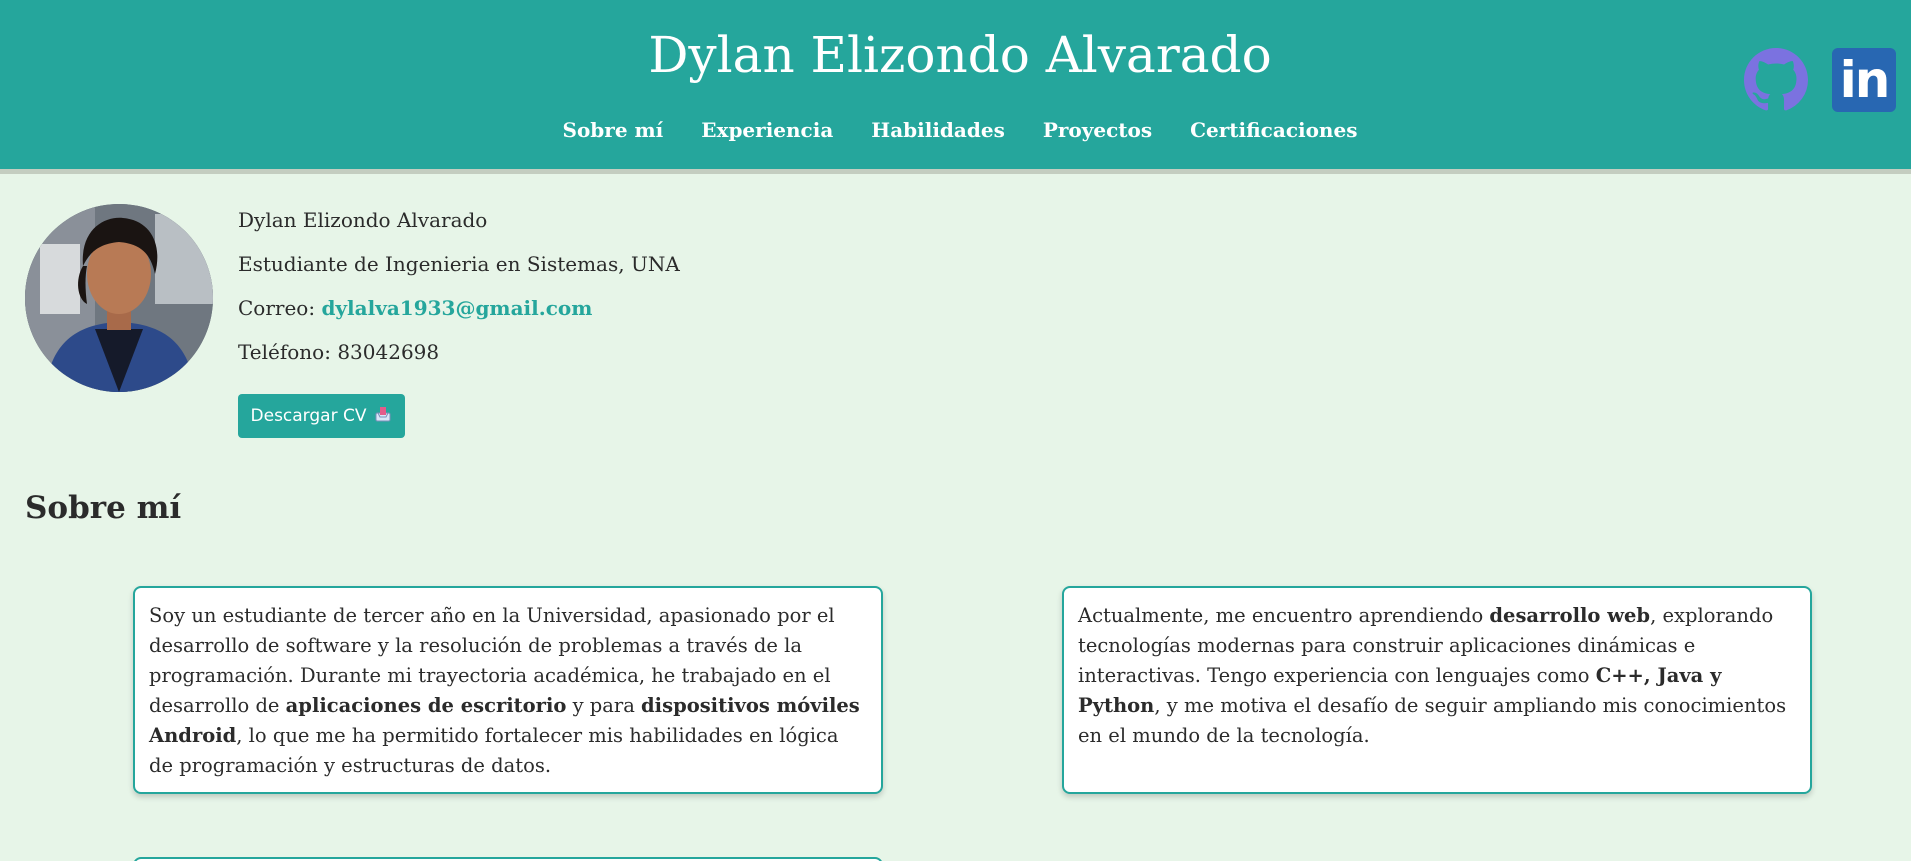 This screenshot has height=861, width=1911. Describe the element at coordinates (103, 508) in the screenshot. I see `section-title-sobre-mi: Sobre mí` at that location.